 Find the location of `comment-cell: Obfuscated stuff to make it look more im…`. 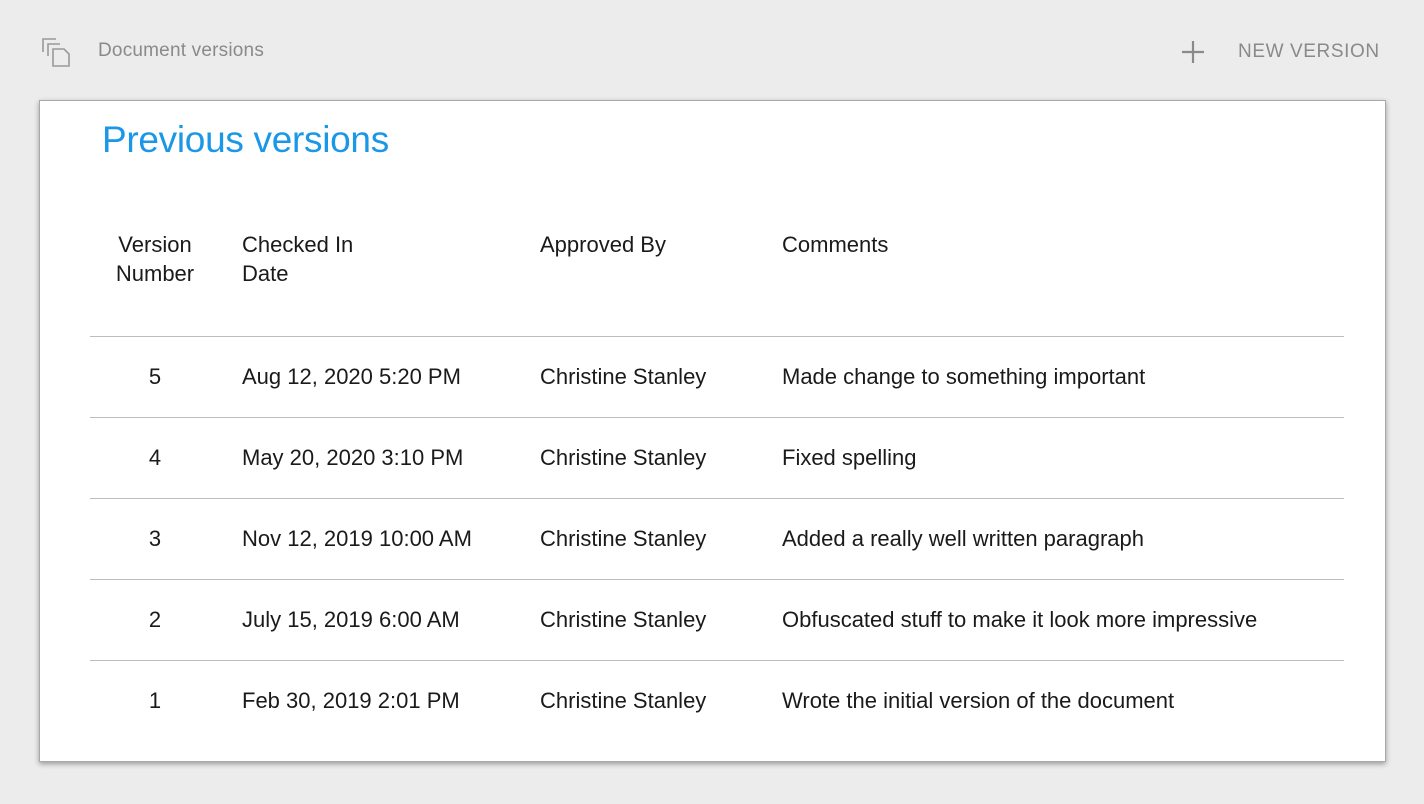

comment-cell: Obfuscated stuff to make it look more im… is located at coordinates (1020, 619).